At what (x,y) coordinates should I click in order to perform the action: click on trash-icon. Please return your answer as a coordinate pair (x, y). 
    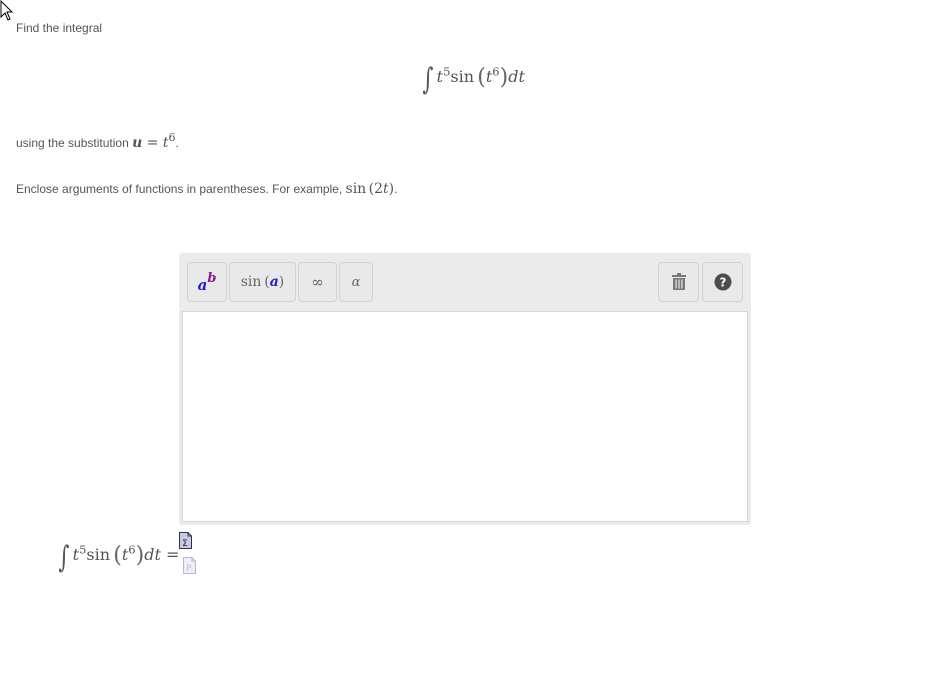
    Looking at the image, I should click on (678, 281).